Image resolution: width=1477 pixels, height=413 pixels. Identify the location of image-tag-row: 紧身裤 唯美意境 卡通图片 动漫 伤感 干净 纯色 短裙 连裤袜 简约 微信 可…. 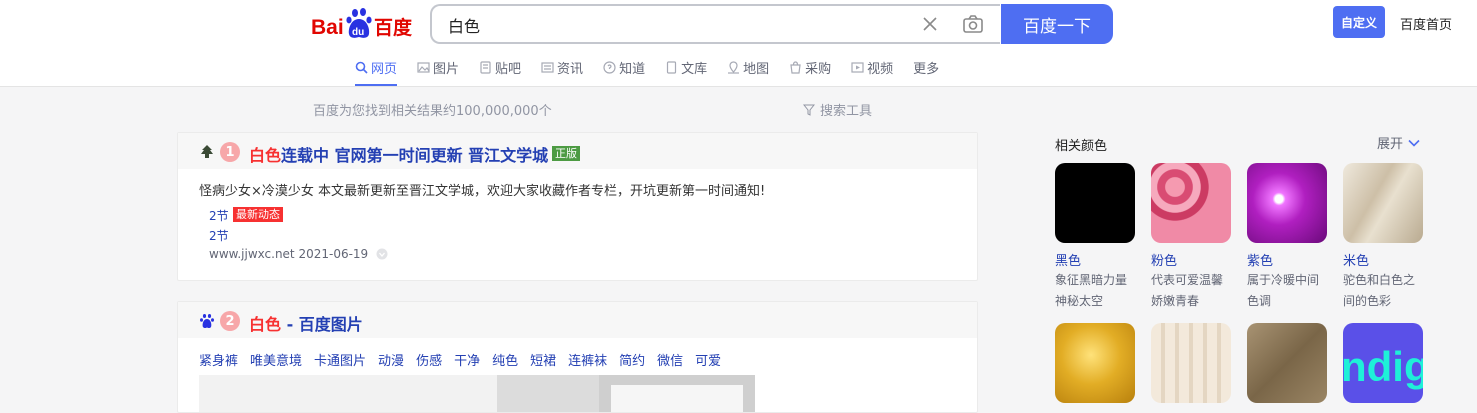
(466, 359).